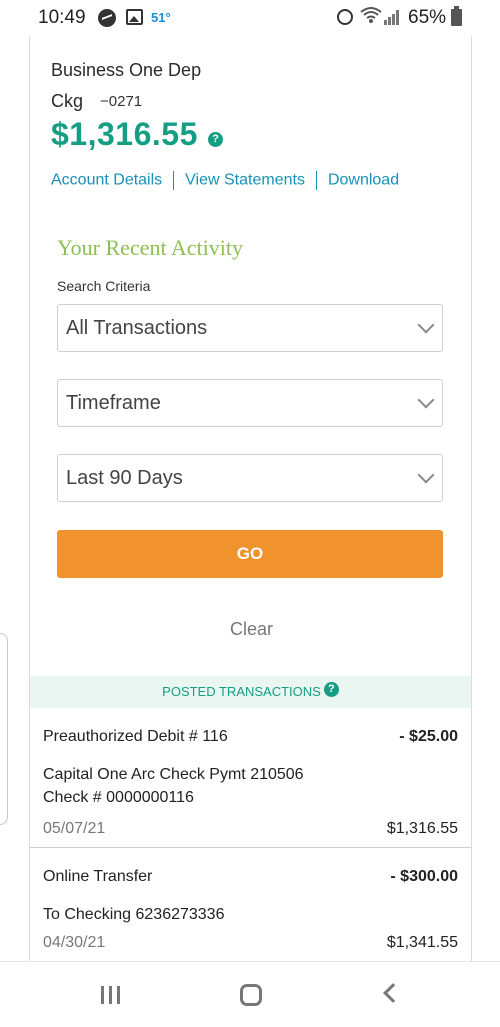  What do you see at coordinates (134, 914) in the screenshot?
I see `transaction-detail: To Checking 6236273336` at bounding box center [134, 914].